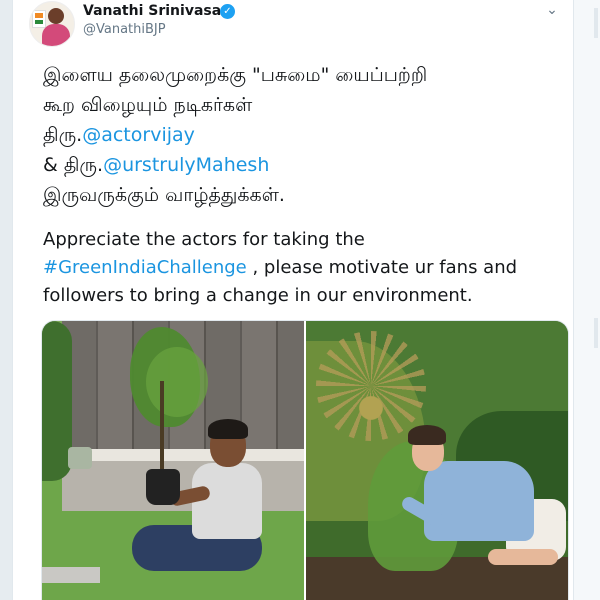 The width and height of the screenshot is (600, 600). I want to click on tweet-line: & திரு.@urstrulyMahesh, so click(303, 165).